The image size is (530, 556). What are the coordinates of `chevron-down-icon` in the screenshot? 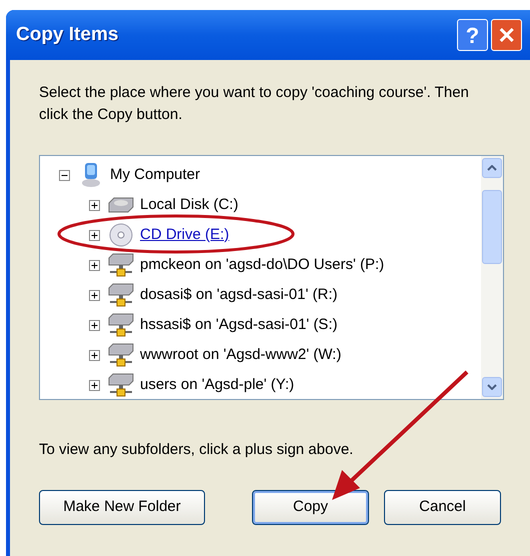 It's located at (492, 387).